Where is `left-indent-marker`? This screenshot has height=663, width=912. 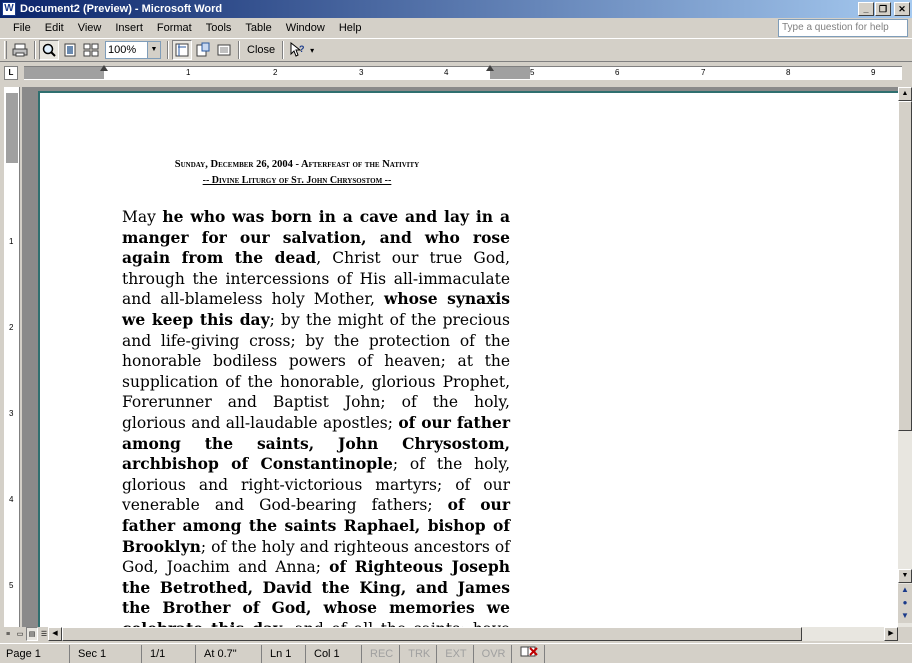
left-indent-marker is located at coordinates (104, 68).